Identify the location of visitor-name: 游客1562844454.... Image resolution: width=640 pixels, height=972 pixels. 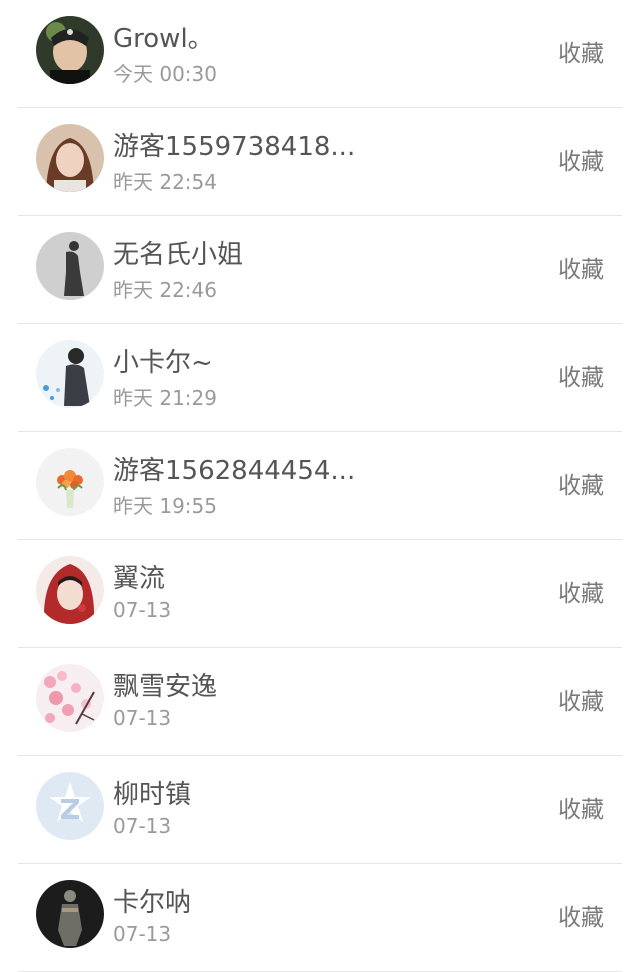
(233, 471).